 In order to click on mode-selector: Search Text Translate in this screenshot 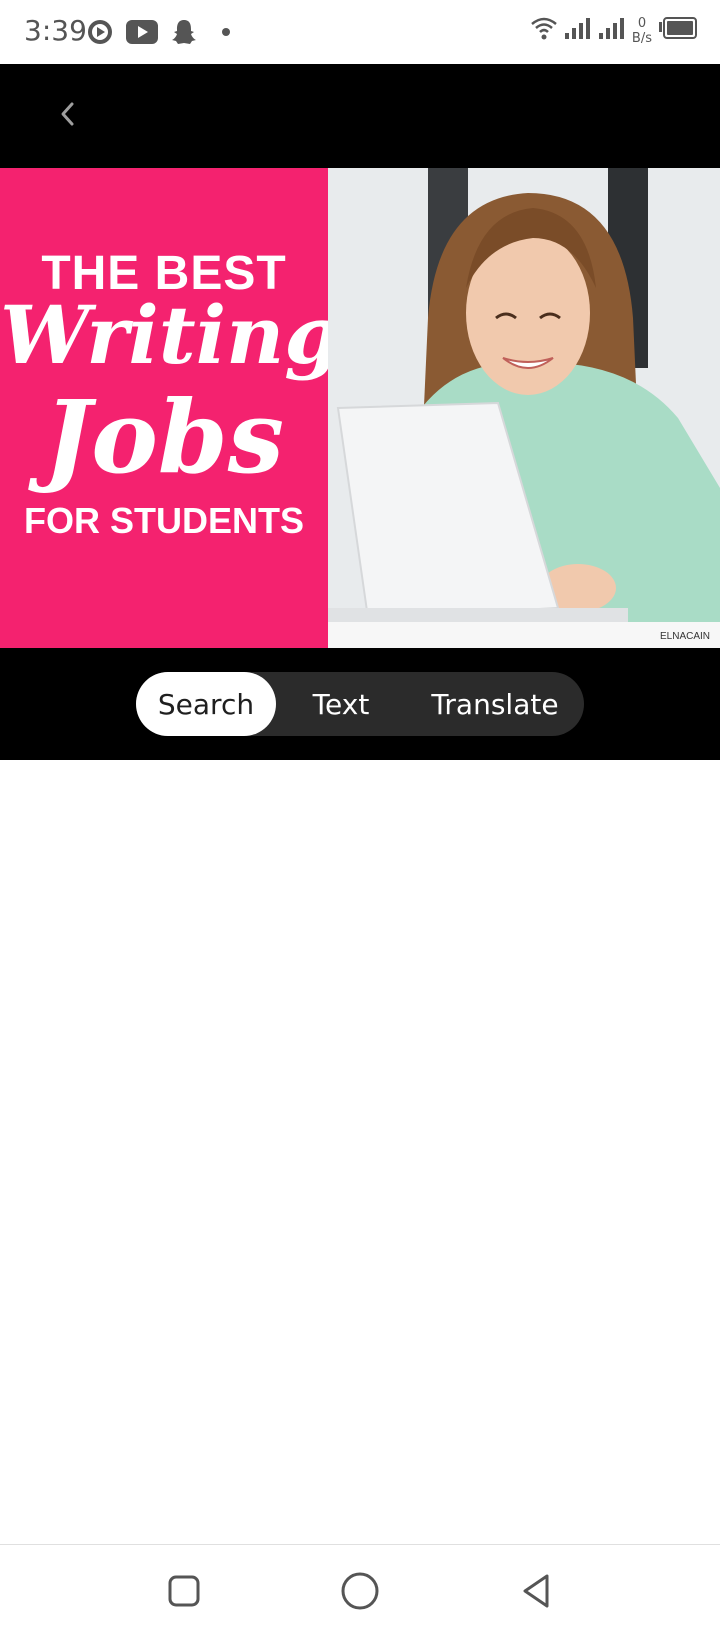, I will do `click(360, 704)`.